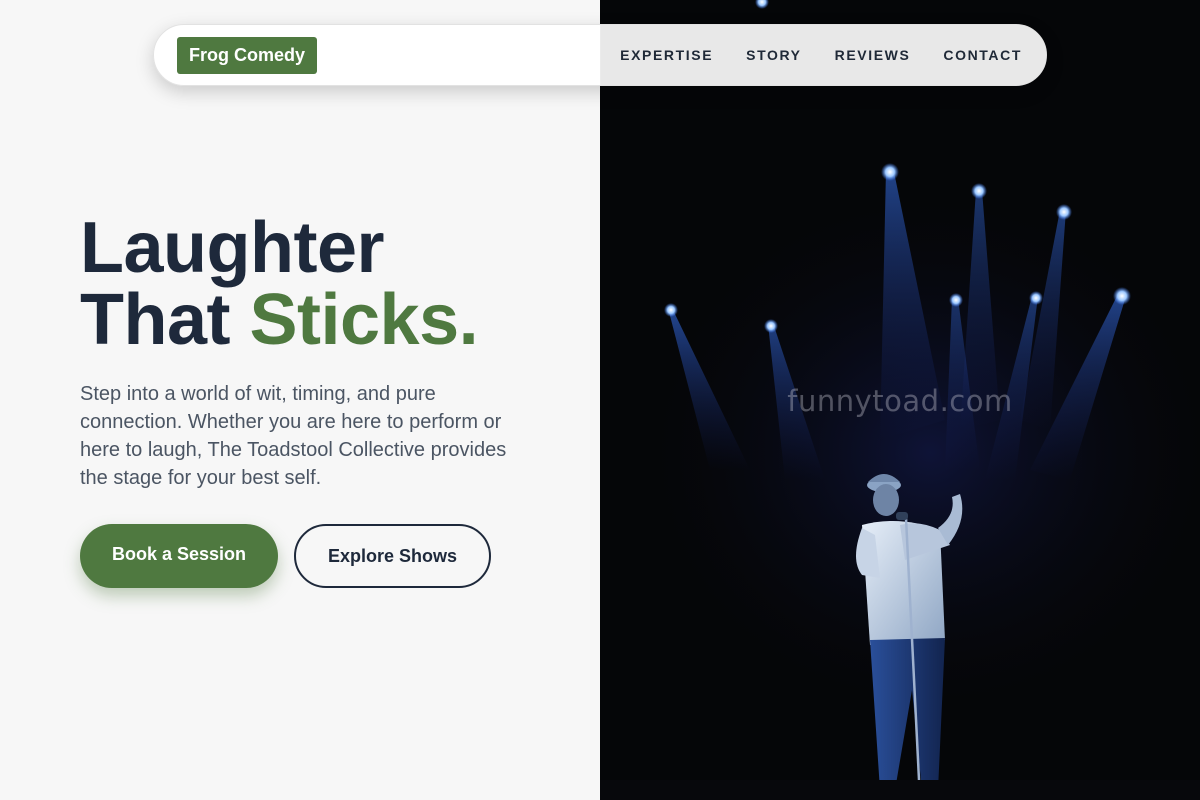 This screenshot has height=800, width=1200. What do you see at coordinates (900, 401) in the screenshot?
I see `watermark: funnytoad.com` at bounding box center [900, 401].